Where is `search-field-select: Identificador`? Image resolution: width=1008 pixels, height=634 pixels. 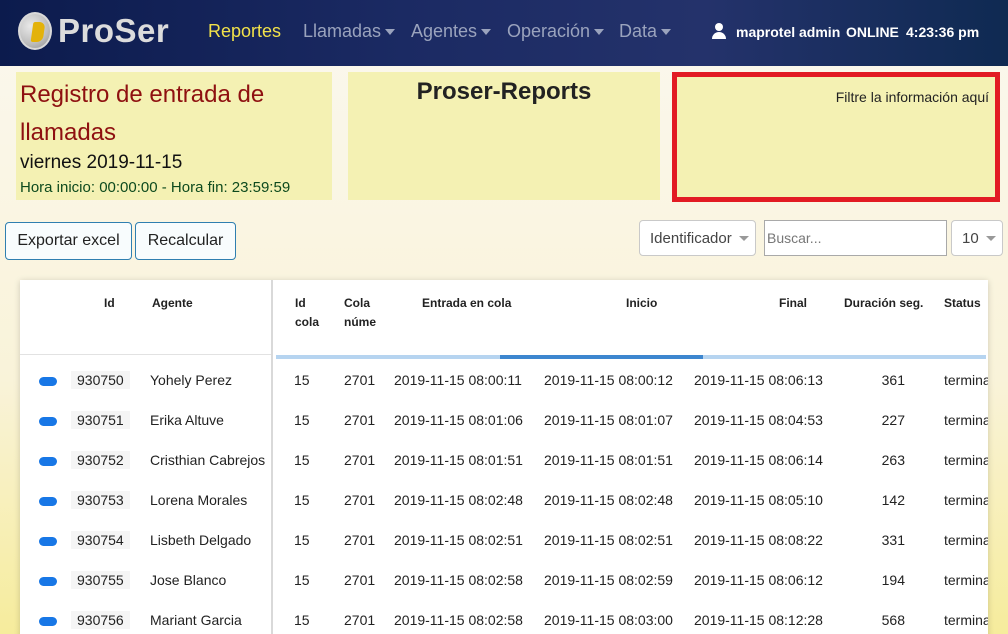
search-field-select: Identificador is located at coordinates (697, 238).